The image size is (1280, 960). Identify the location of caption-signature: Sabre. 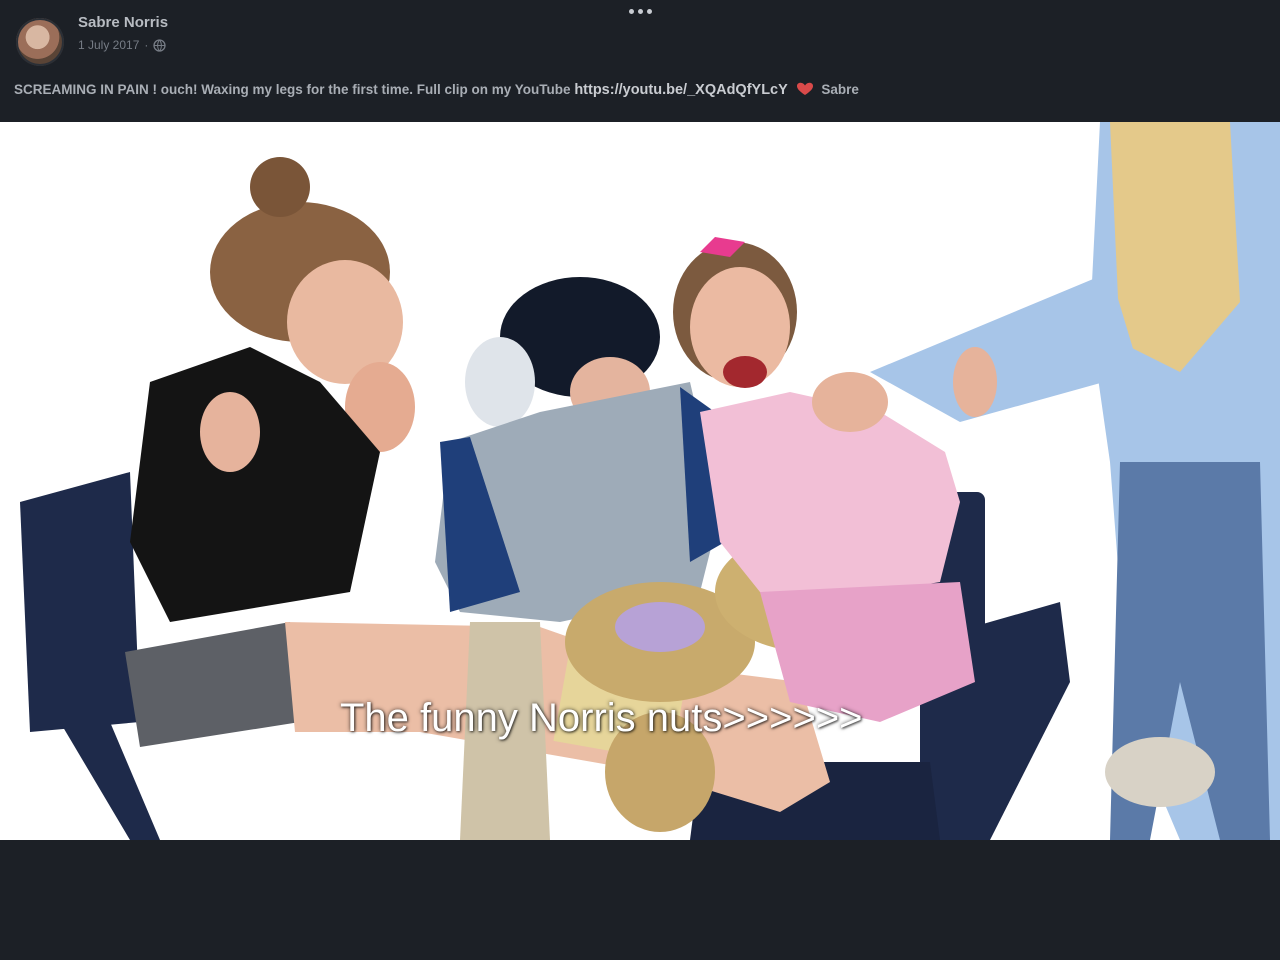
(840, 89).